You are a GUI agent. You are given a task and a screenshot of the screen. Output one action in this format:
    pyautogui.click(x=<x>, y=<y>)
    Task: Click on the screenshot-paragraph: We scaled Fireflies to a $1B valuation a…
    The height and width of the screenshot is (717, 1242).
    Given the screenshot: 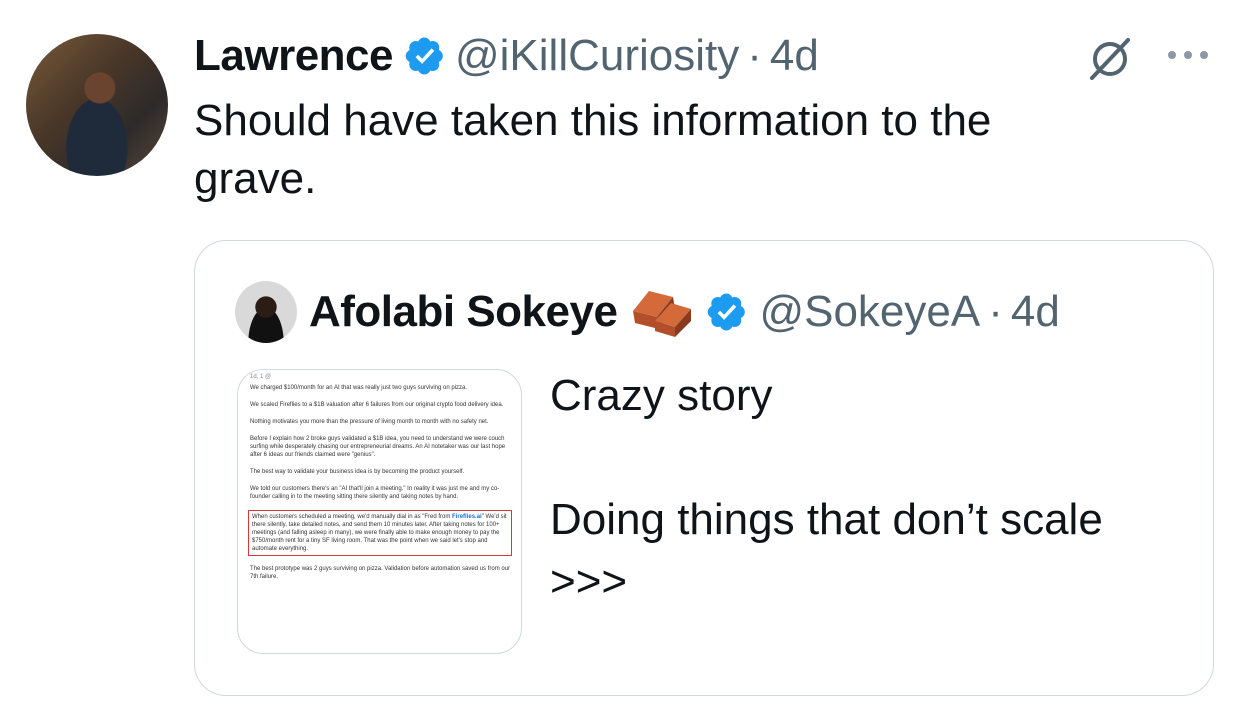 What is the action you would take?
    pyautogui.click(x=377, y=405)
    